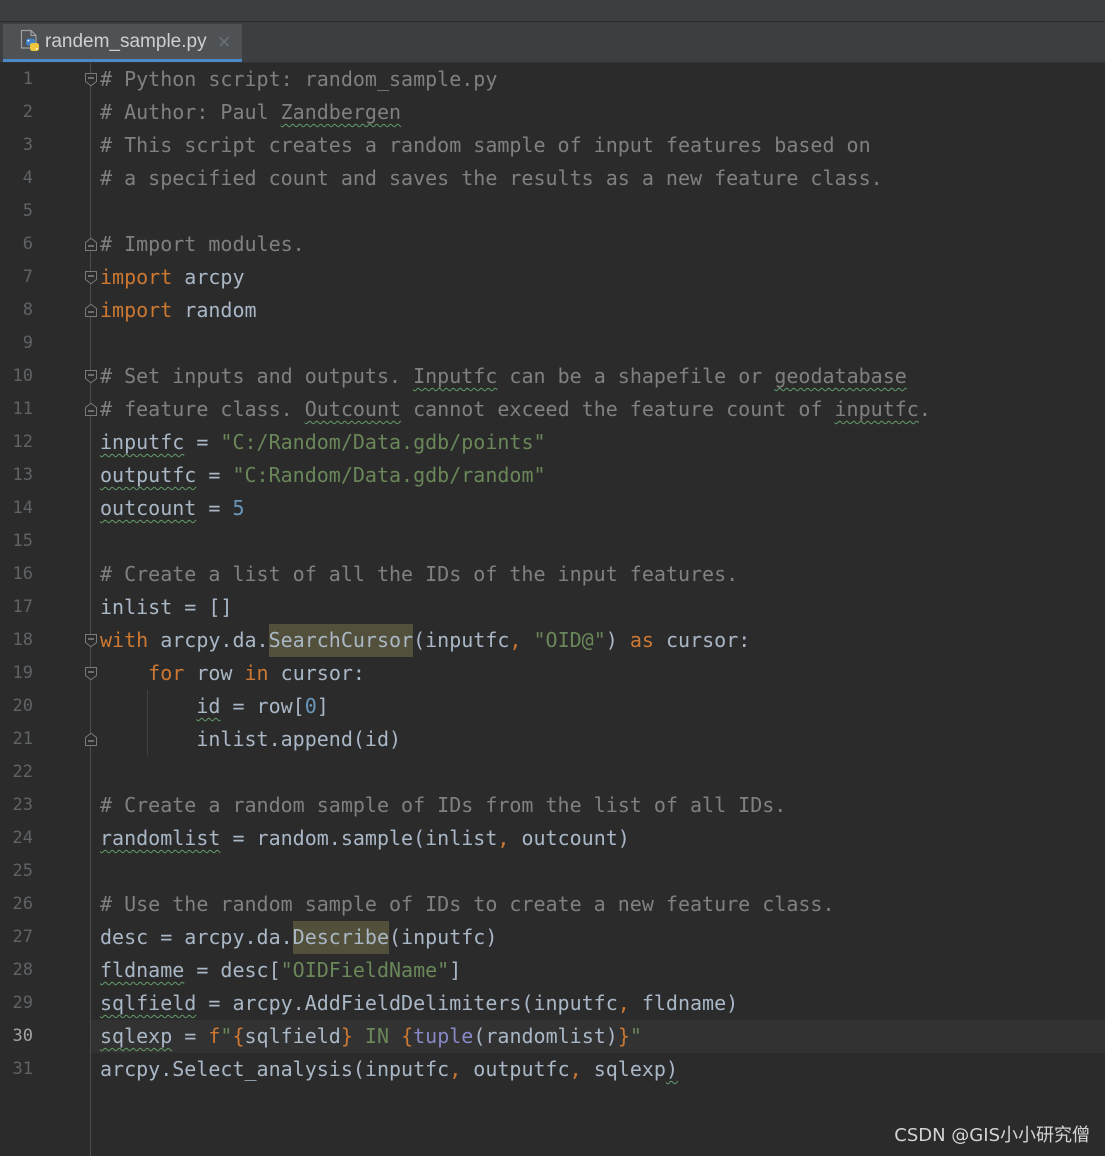  What do you see at coordinates (16, 1003) in the screenshot?
I see `line-number: 29` at bounding box center [16, 1003].